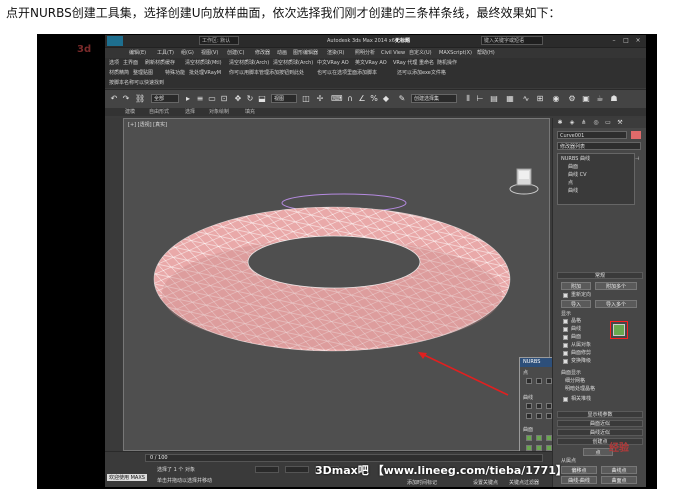 The height and width of the screenshot is (491, 683). What do you see at coordinates (137, 53) in the screenshot?
I see `menu-edit: 编辑(E)` at bounding box center [137, 53].